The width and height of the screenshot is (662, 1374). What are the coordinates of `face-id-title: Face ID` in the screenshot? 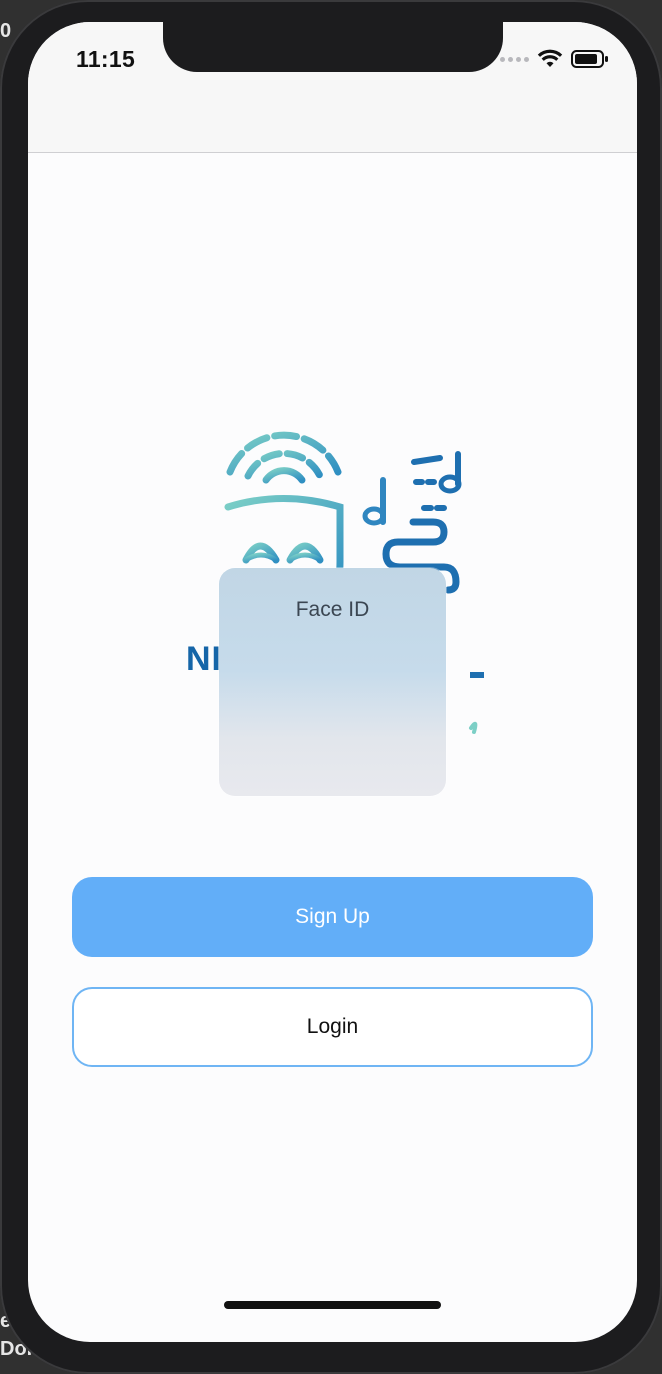 It's located at (332, 609).